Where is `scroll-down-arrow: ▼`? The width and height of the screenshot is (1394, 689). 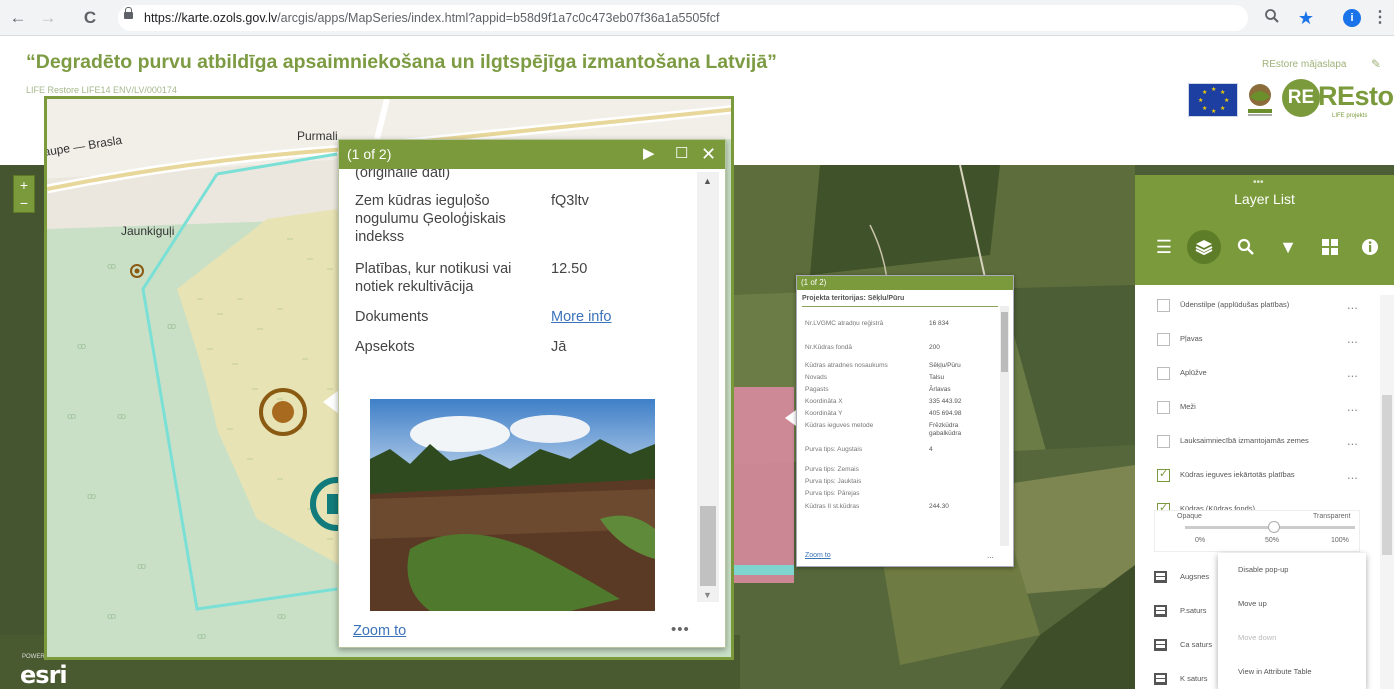 scroll-down-arrow: ▼ is located at coordinates (707, 595).